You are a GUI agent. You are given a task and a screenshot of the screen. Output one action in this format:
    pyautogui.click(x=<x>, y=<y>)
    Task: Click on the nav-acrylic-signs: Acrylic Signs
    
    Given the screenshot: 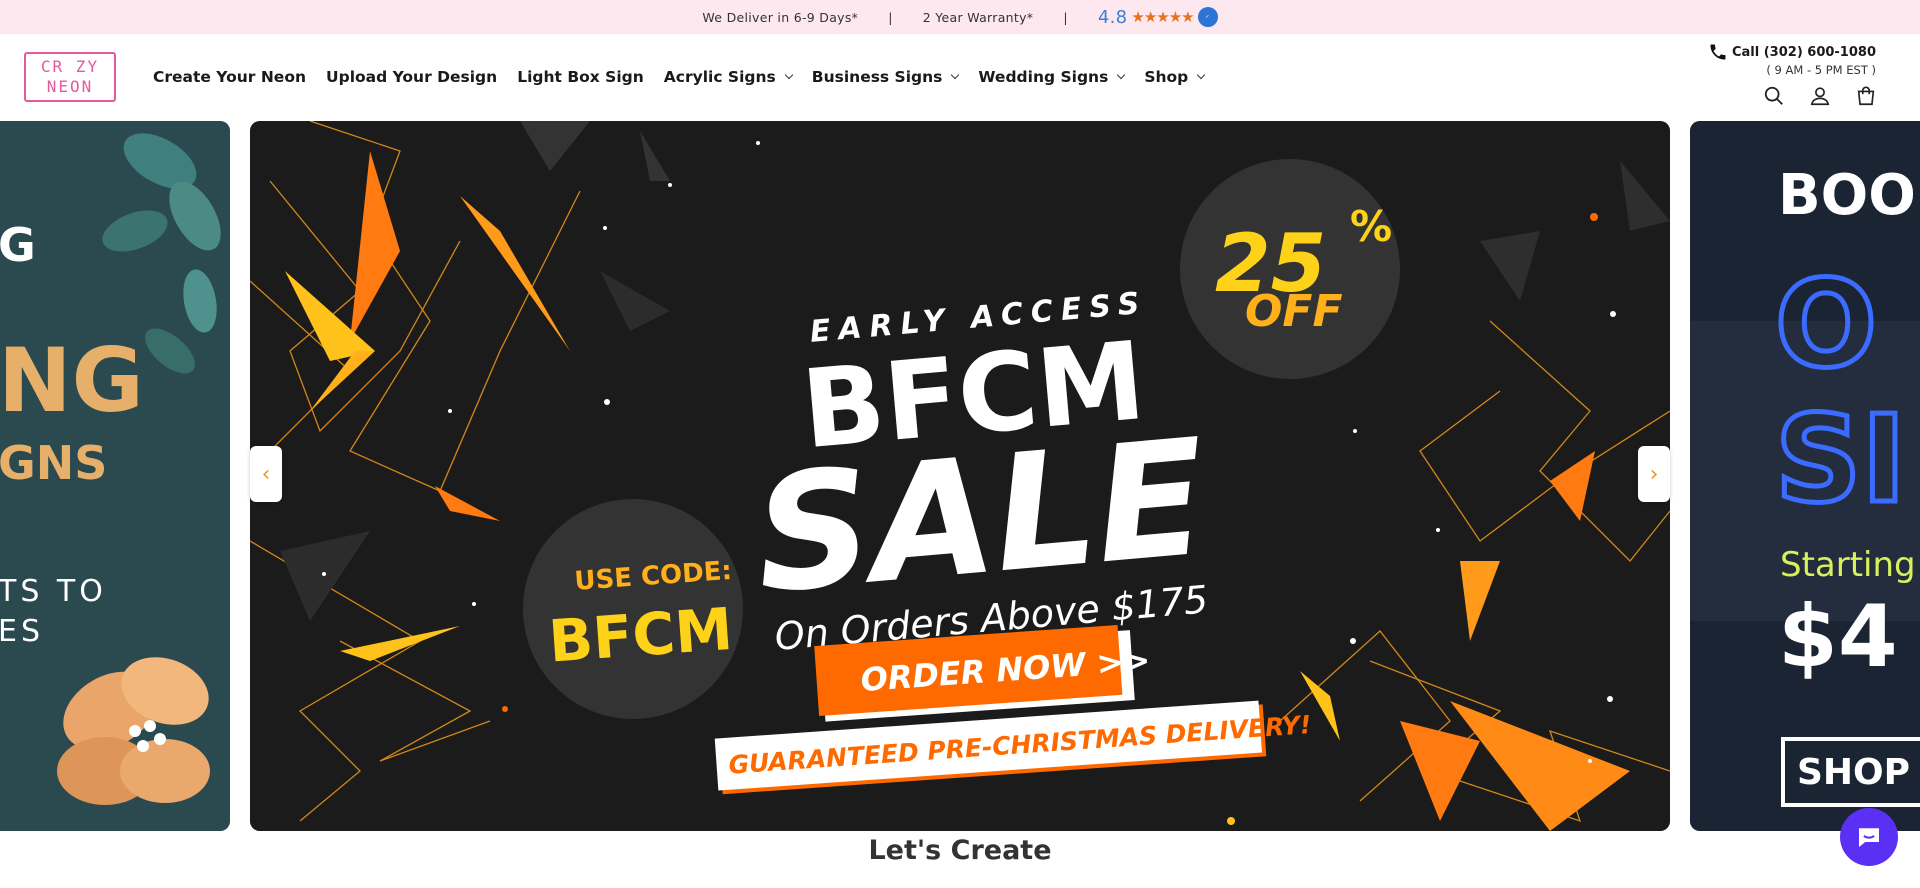 What is the action you would take?
    pyautogui.click(x=728, y=77)
    